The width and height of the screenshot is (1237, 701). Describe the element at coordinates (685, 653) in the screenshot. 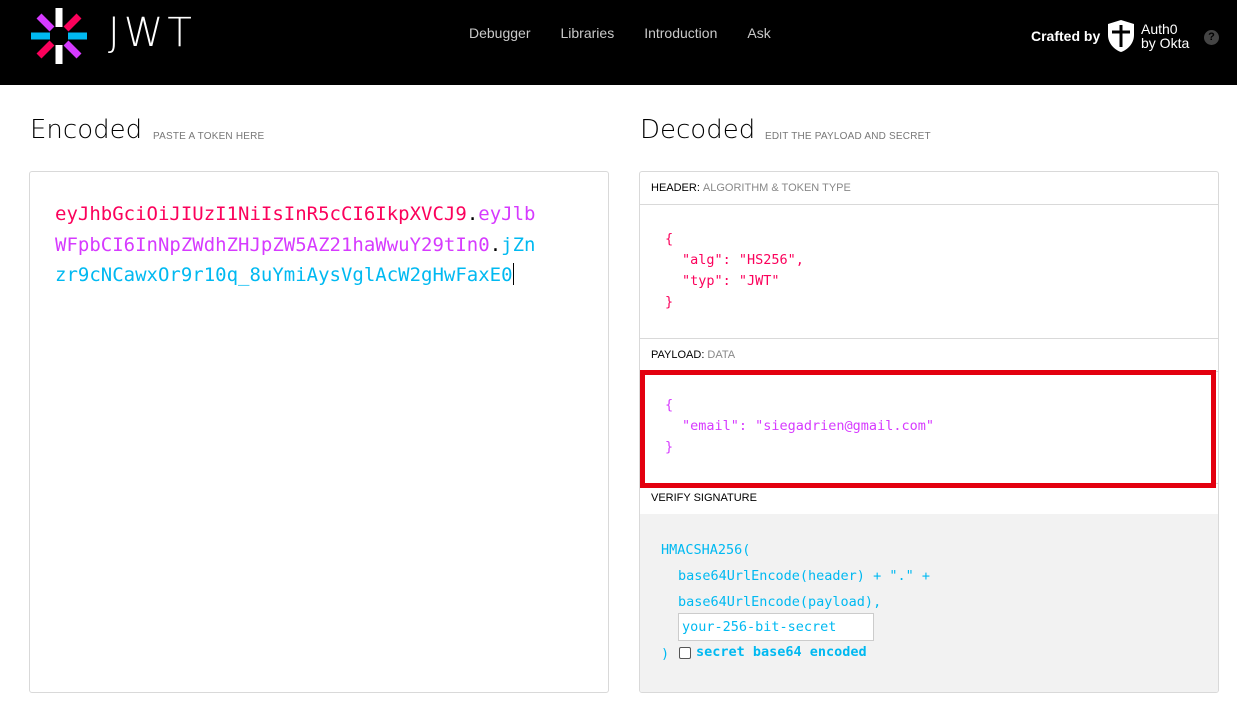

I see `base64-checkbox` at that location.